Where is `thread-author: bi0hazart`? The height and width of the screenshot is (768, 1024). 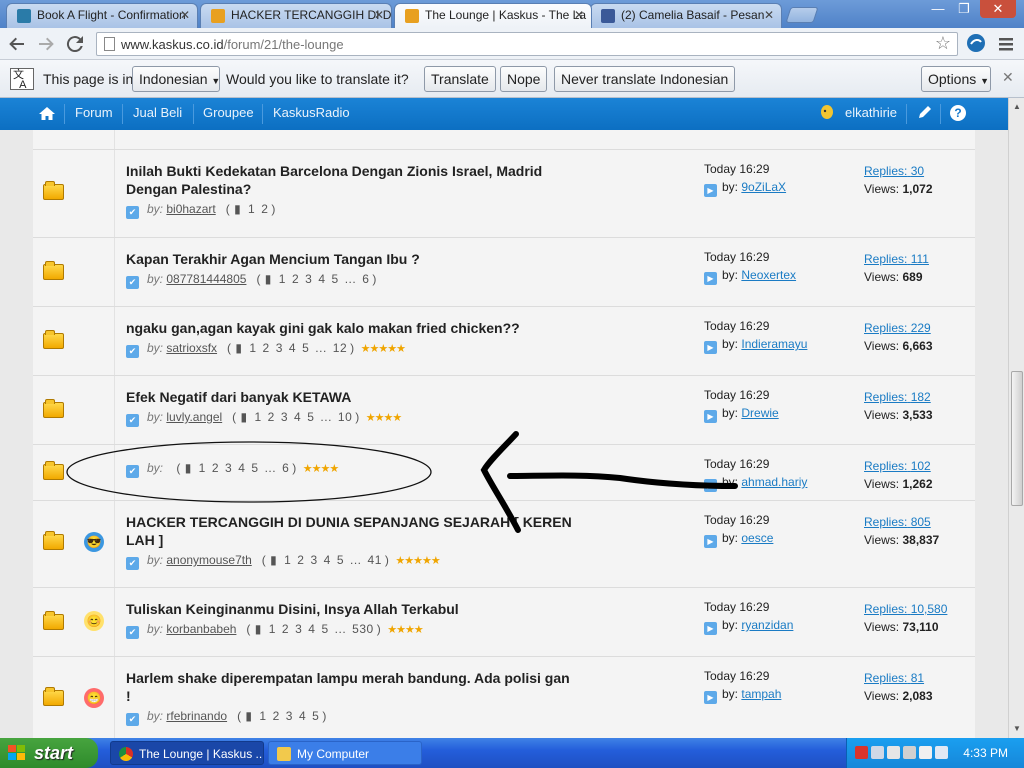 thread-author: bi0hazart is located at coordinates (190, 209).